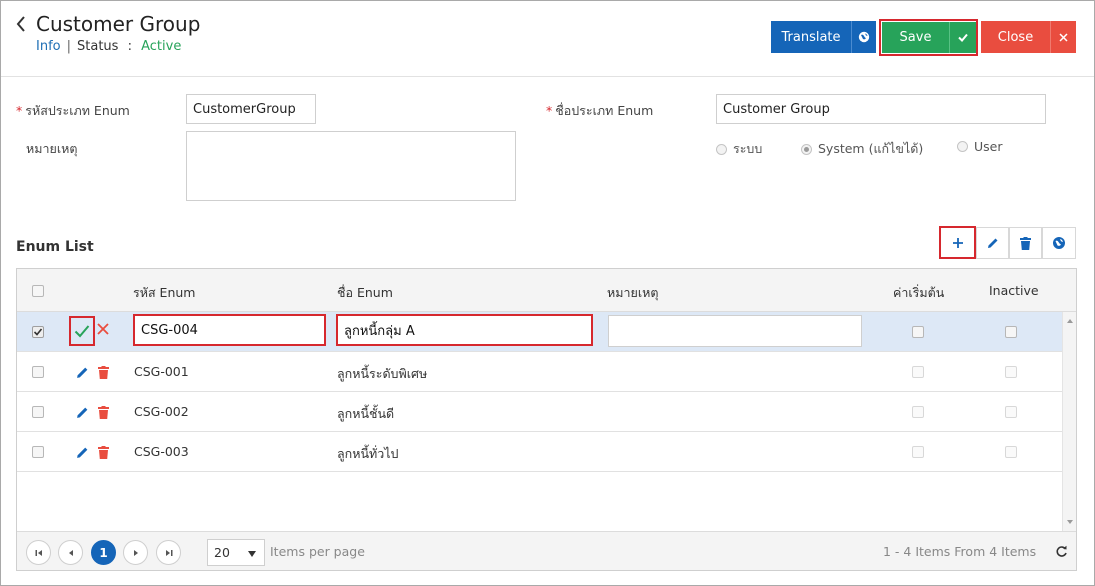 The width and height of the screenshot is (1095, 586). I want to click on last-page-icon, so click(168, 552).